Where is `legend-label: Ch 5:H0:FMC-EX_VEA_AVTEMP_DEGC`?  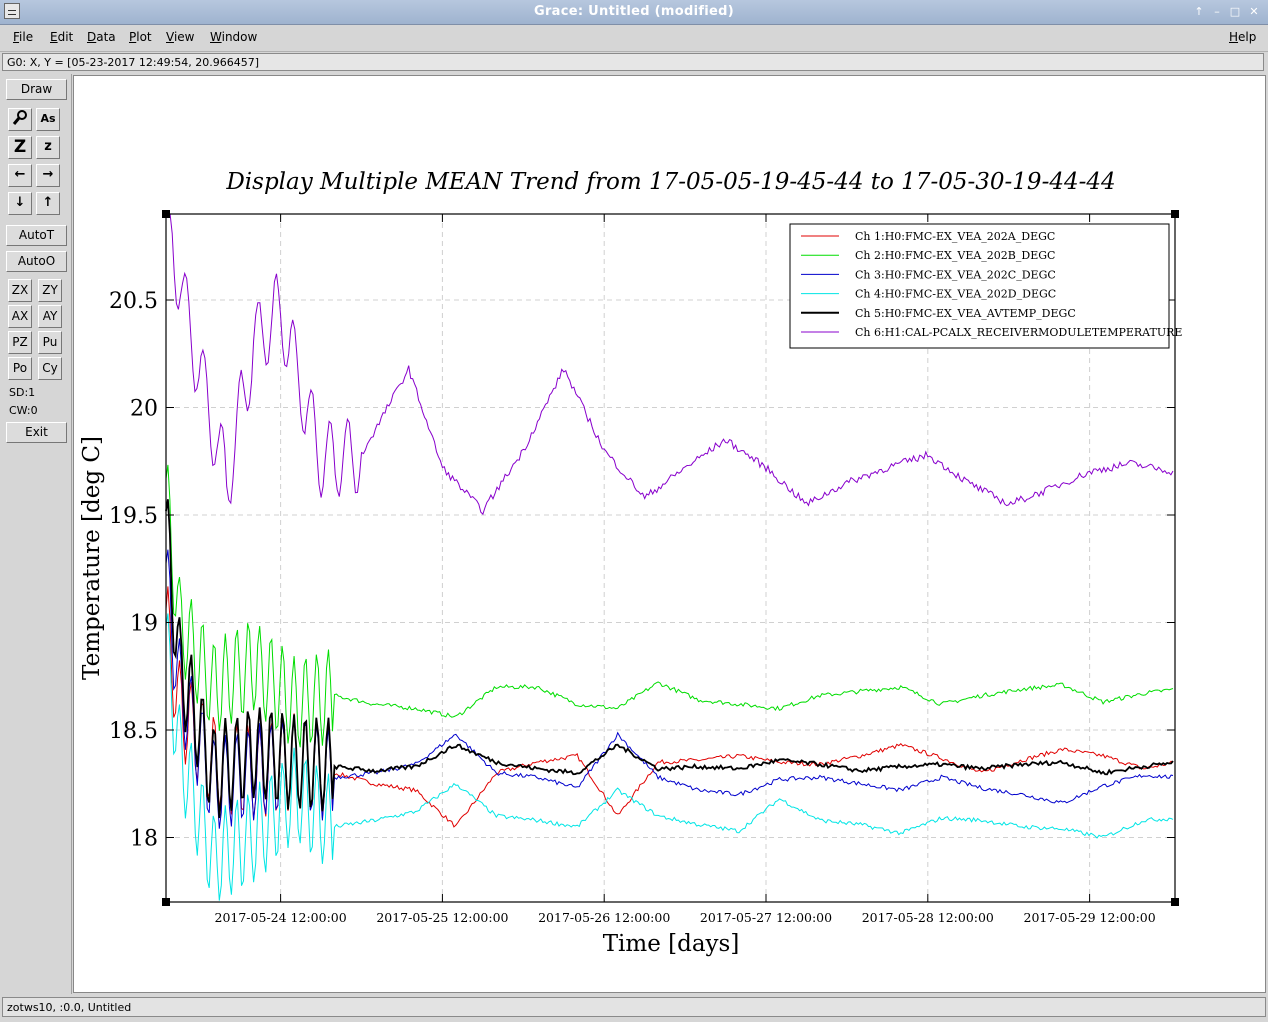 legend-label: Ch 5:H0:FMC-EX_VEA_AVTEMP_DEGC is located at coordinates (965, 313).